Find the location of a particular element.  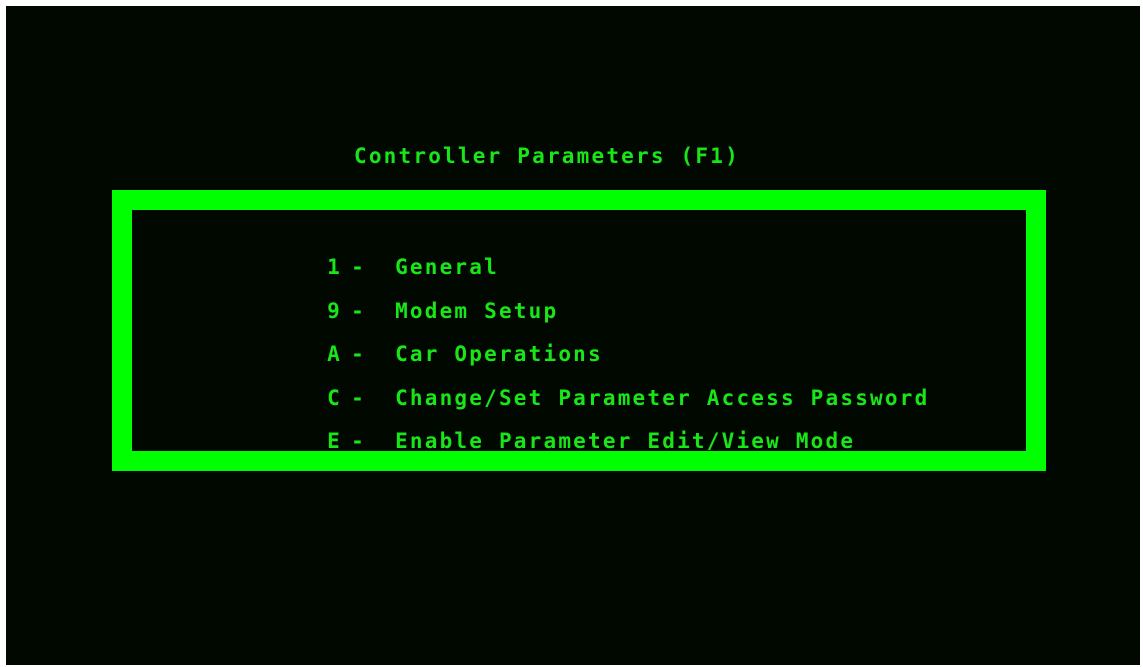

menu-item-key: E is located at coordinates (334, 441).